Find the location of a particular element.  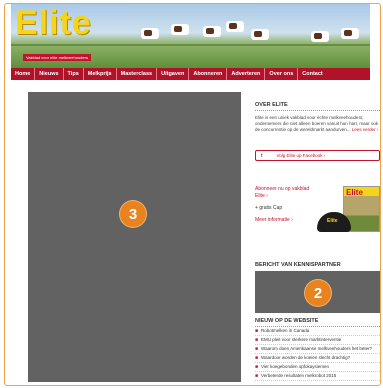

facebook-follow-label: Volg Elite op Facebook › is located at coordinates (301, 155).